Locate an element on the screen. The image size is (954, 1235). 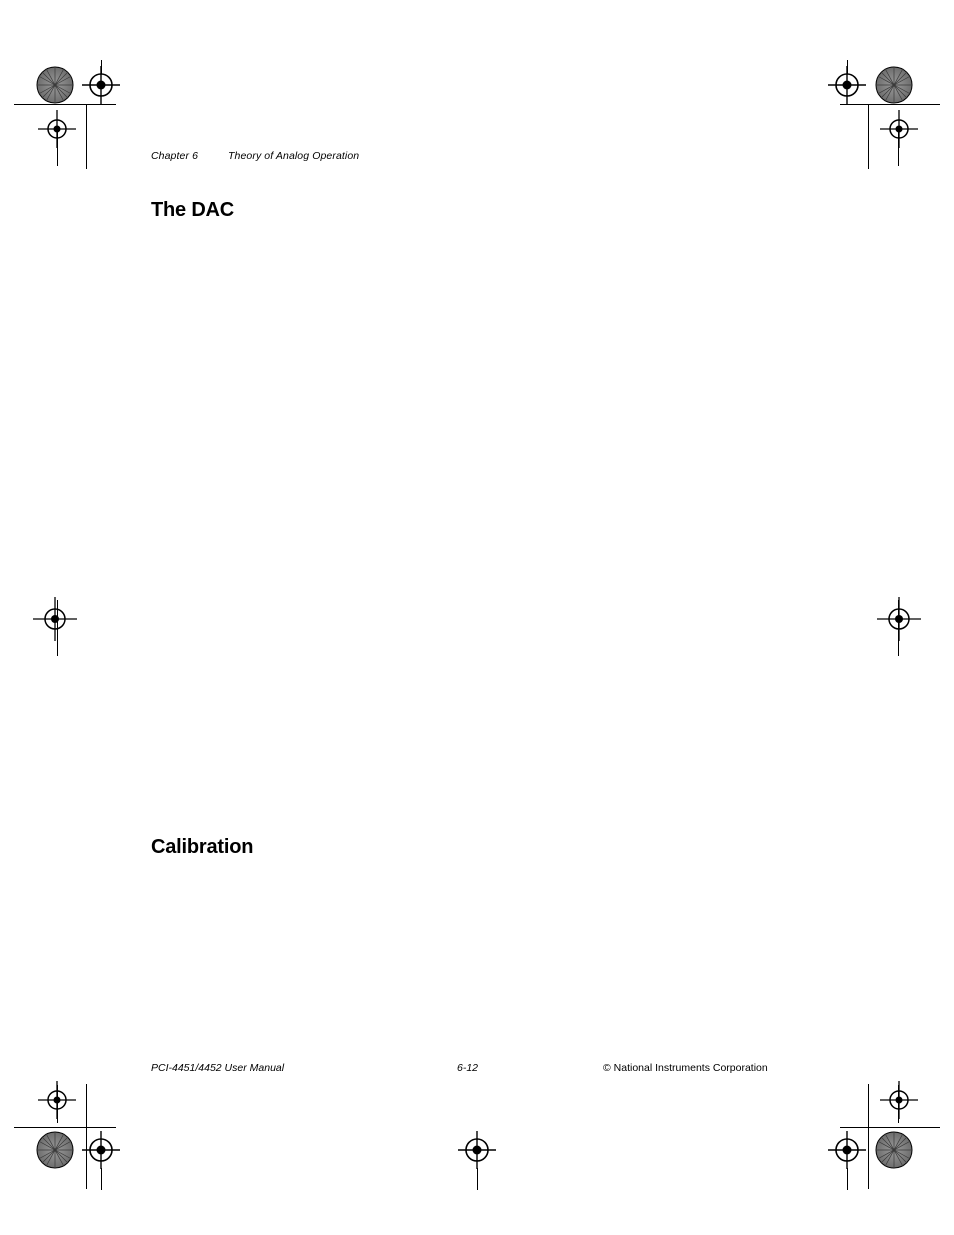
footer-manual-title: PCI-4451/4452 User Manual is located at coordinates (218, 1068).